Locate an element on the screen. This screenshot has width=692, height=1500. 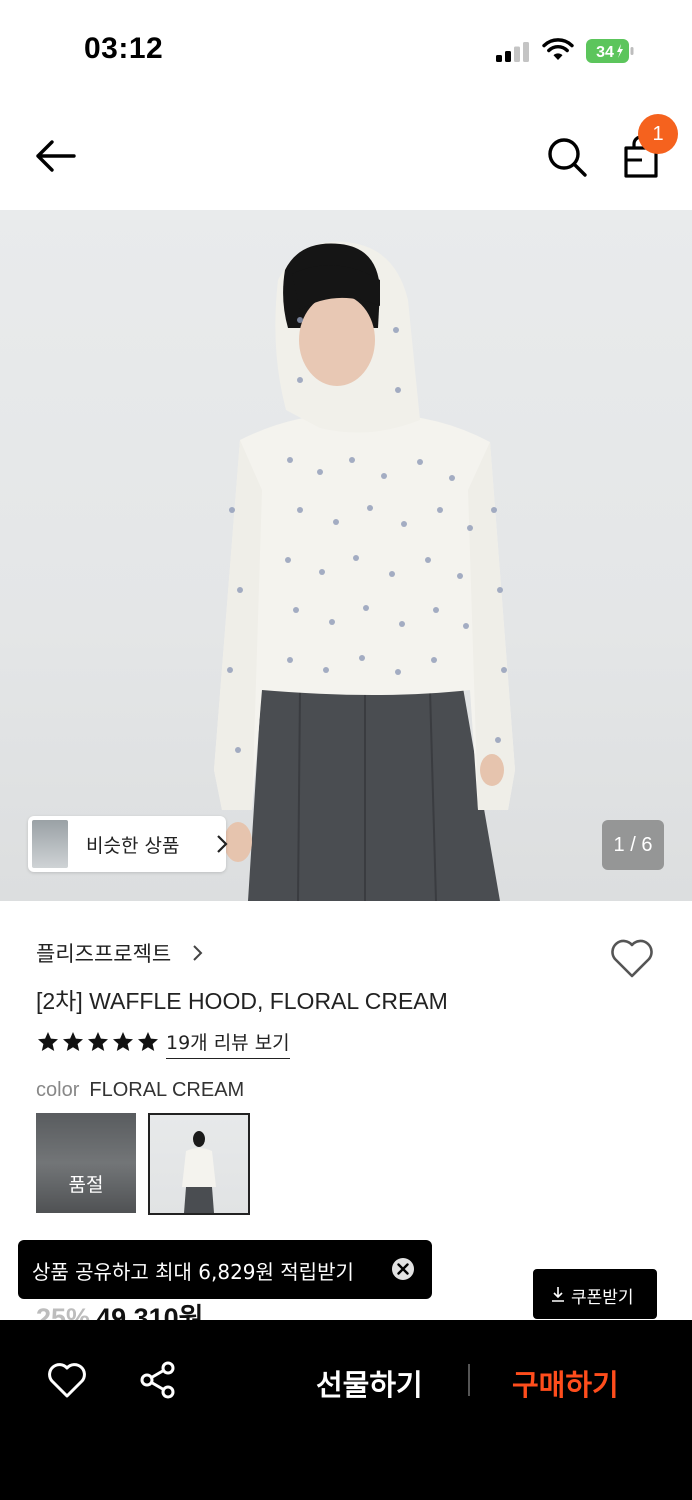
coupon-download-button: 쿠폰받기 is located at coordinates (595, 1294).